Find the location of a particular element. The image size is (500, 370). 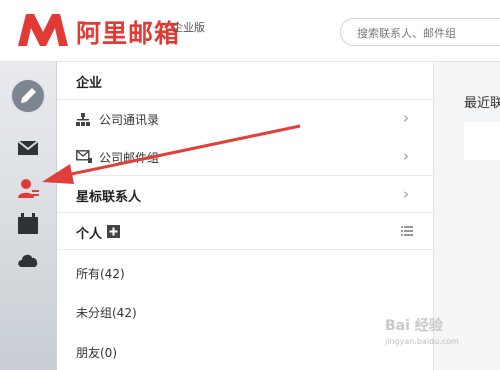

watermark-text: Bai 经验 is located at coordinates (414, 326).